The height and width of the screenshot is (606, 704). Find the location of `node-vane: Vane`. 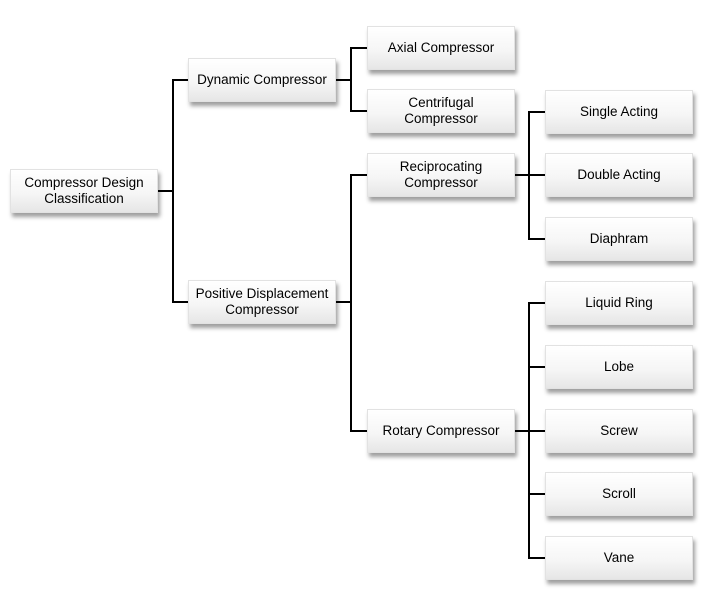

node-vane: Vane is located at coordinates (619, 558).